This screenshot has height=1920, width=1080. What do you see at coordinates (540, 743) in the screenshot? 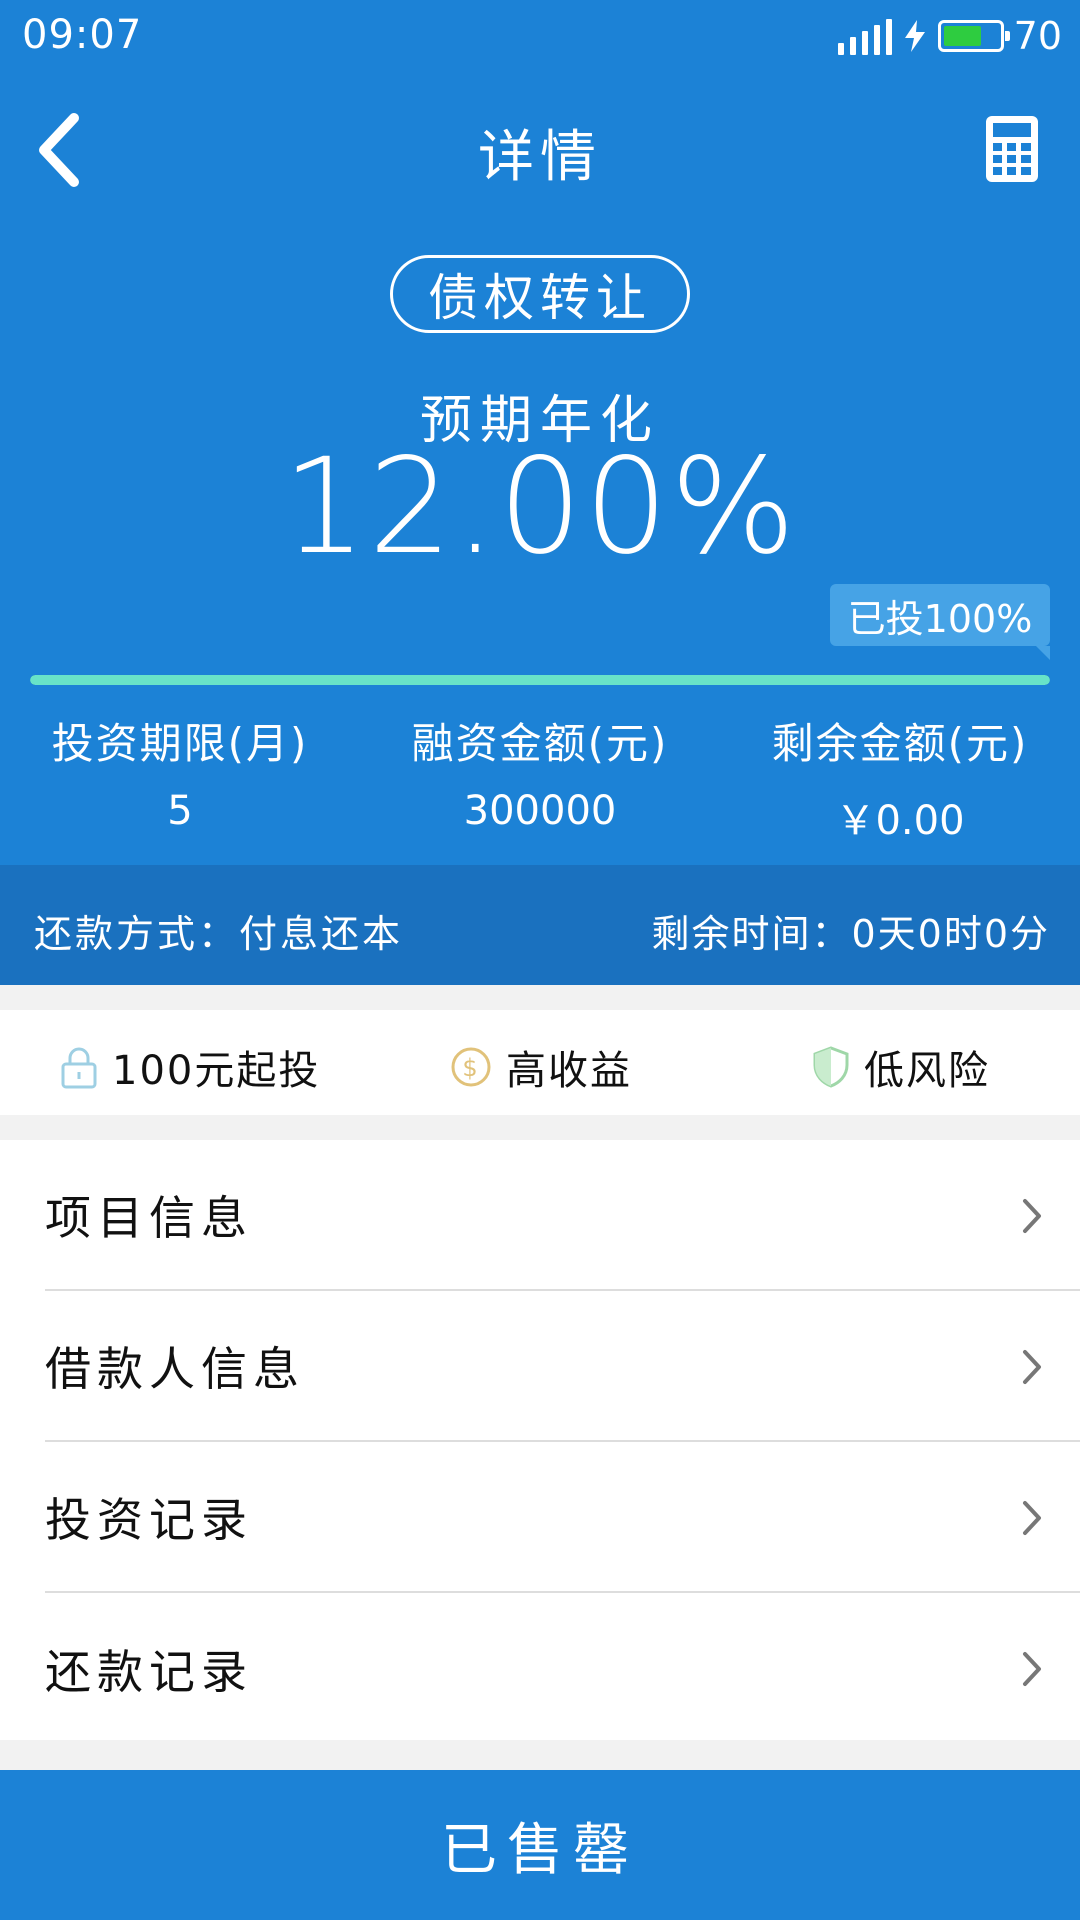
I see `stat-label: 融资金额(元)` at bounding box center [540, 743].